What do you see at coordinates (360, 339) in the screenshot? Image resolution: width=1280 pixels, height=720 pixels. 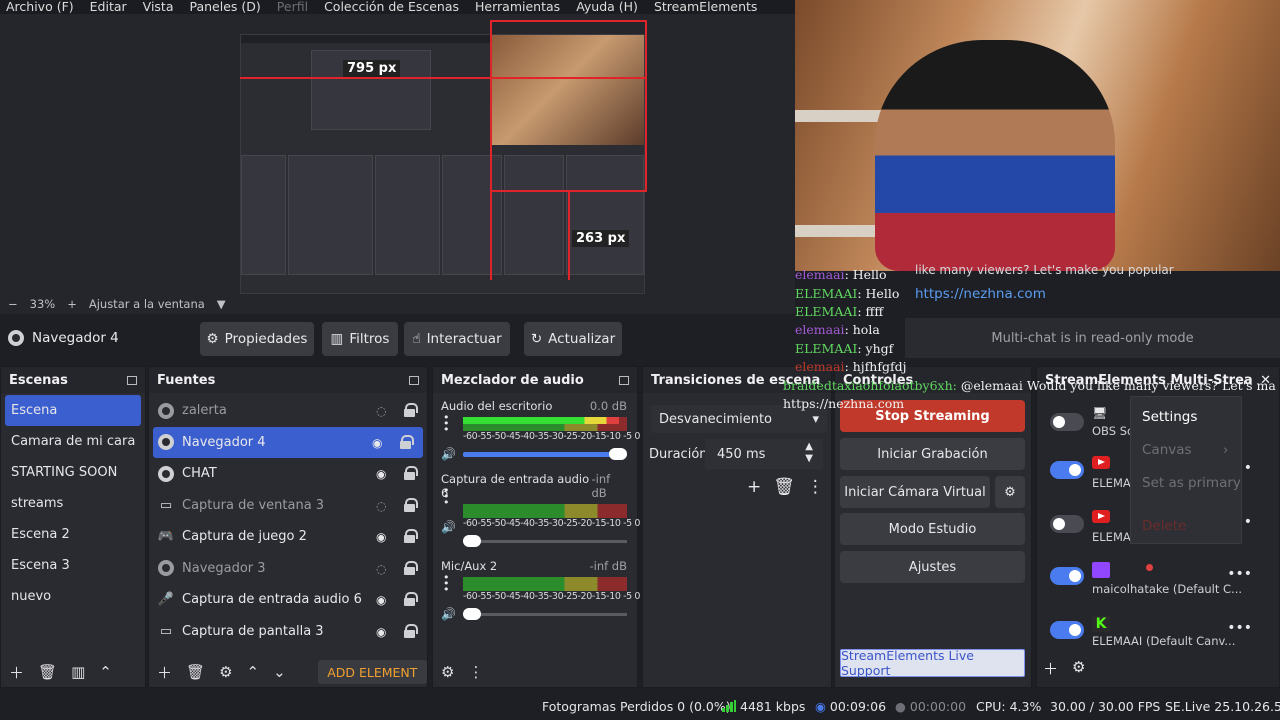 I see `filters-button: ▥ Filtros` at bounding box center [360, 339].